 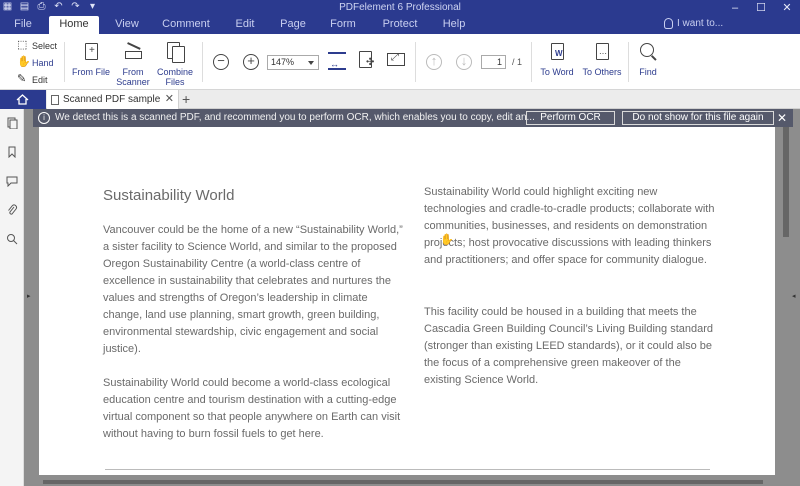 I want to click on search-panel-icon, so click(x=12, y=239).